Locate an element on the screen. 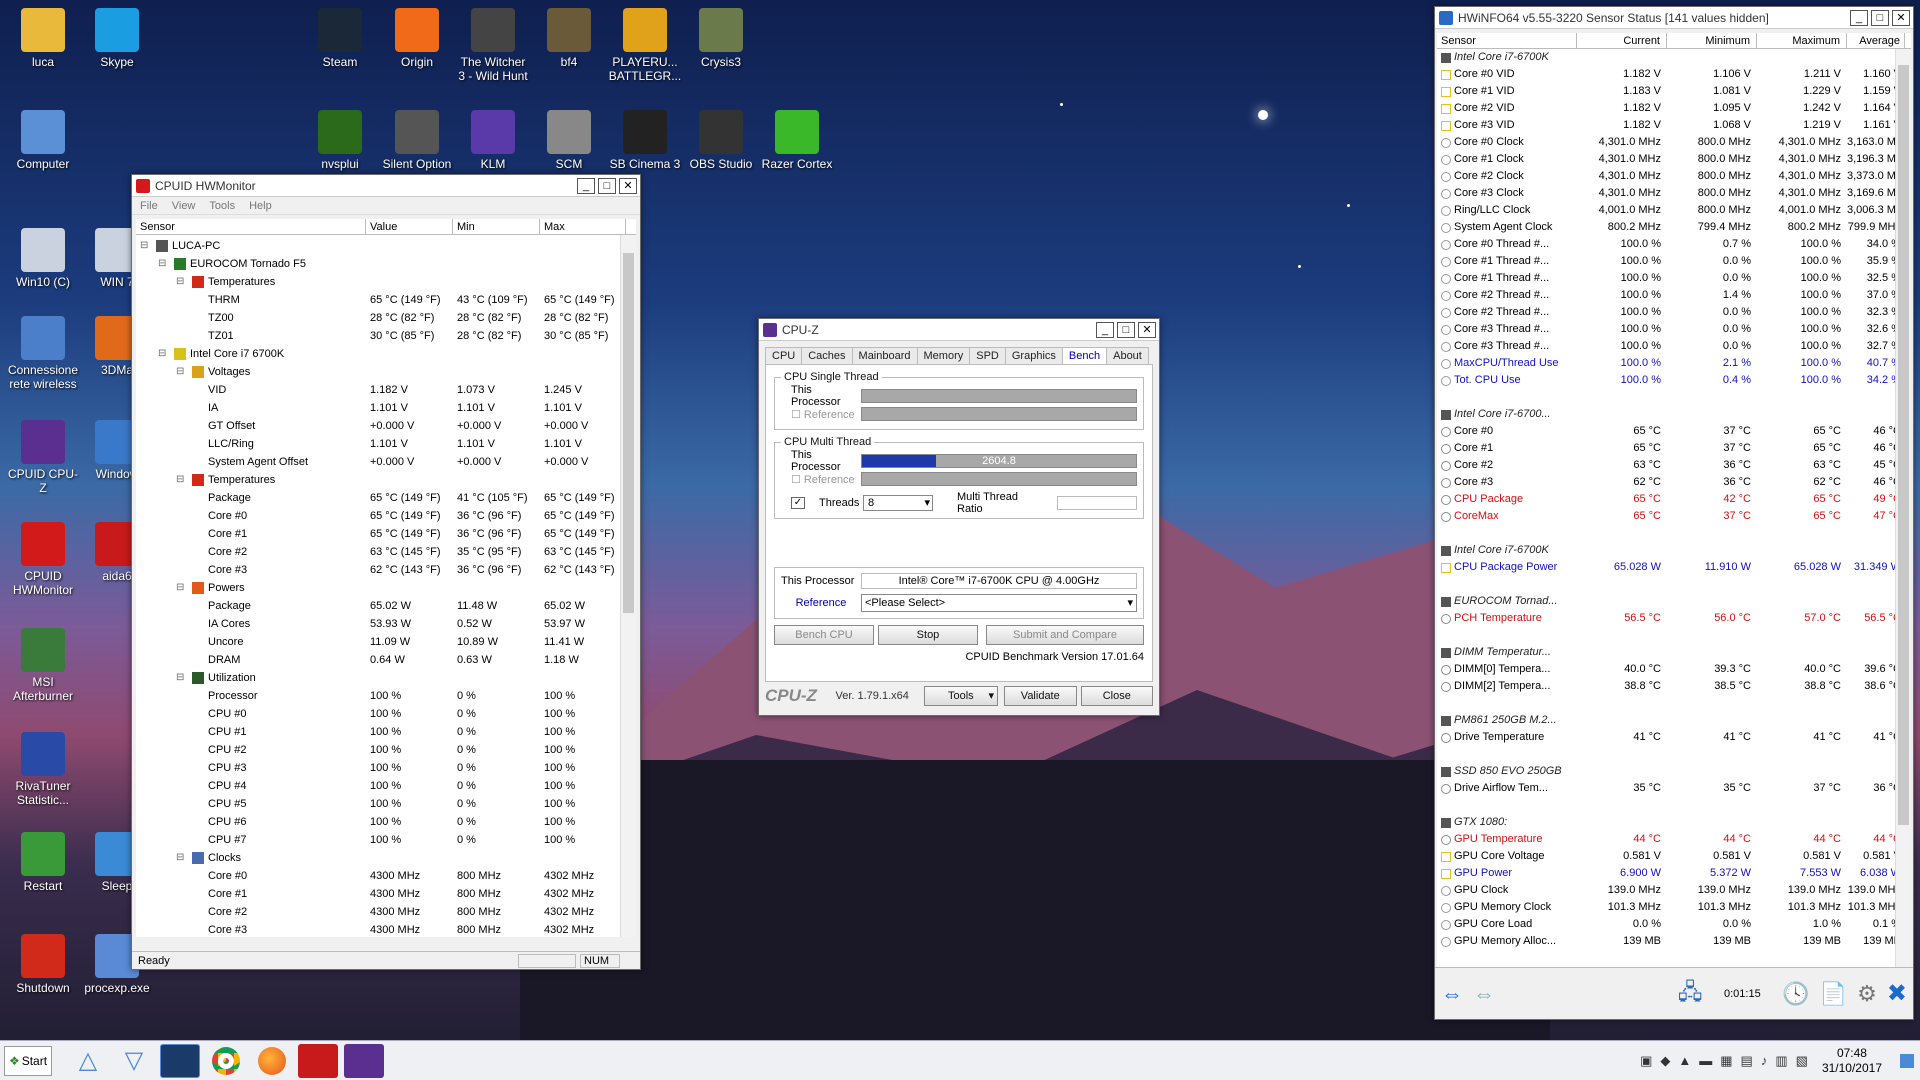 Image resolution: width=1920 pixels, height=1080 pixels. desktop-shortcut: nvsplui is located at coordinates (340, 140).